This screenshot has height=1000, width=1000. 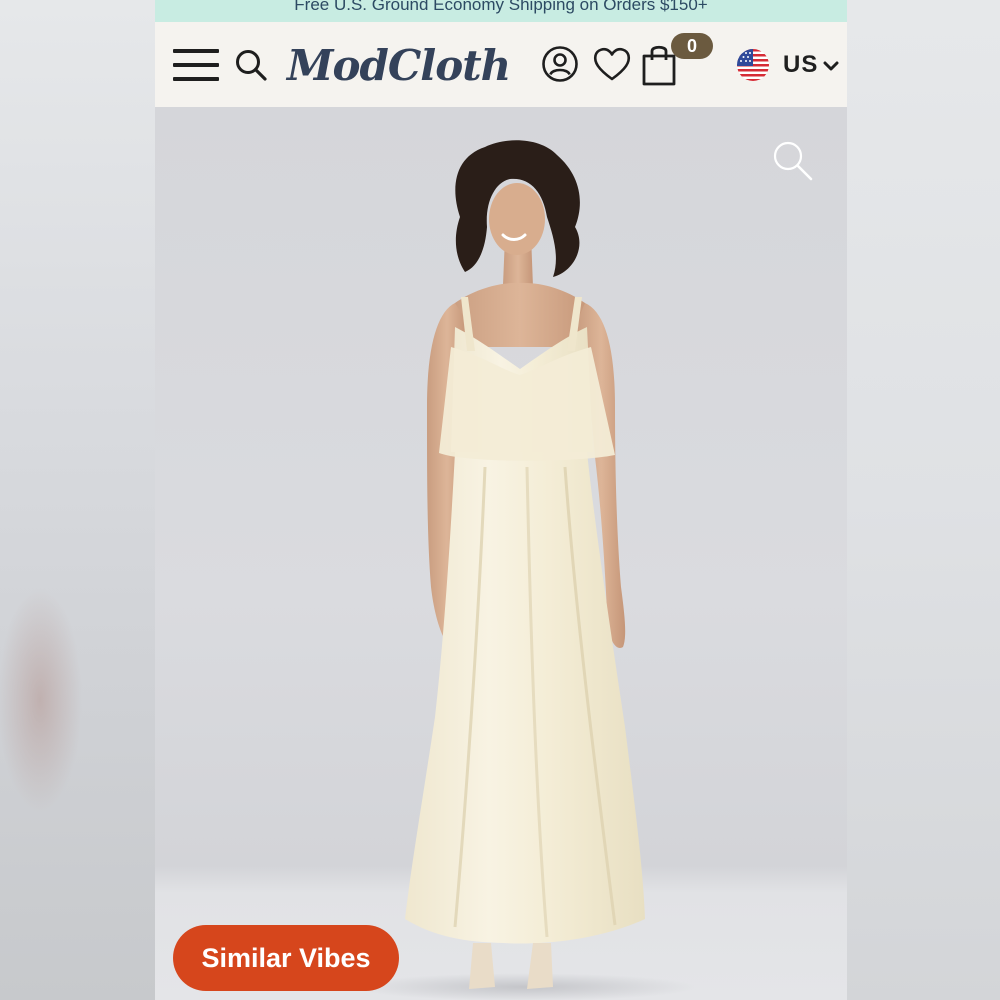 I want to click on locale-label: US, so click(x=801, y=64).